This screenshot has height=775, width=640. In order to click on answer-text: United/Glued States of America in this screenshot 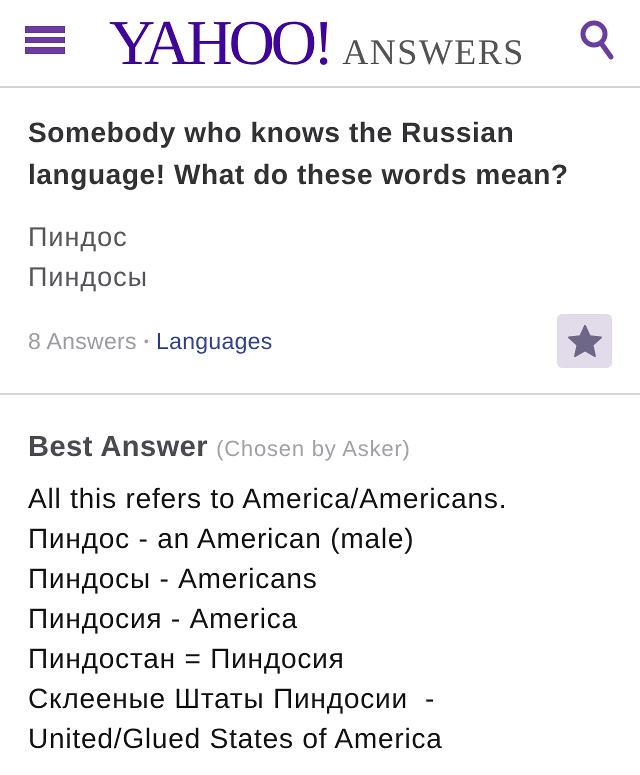, I will do `click(236, 739)`.